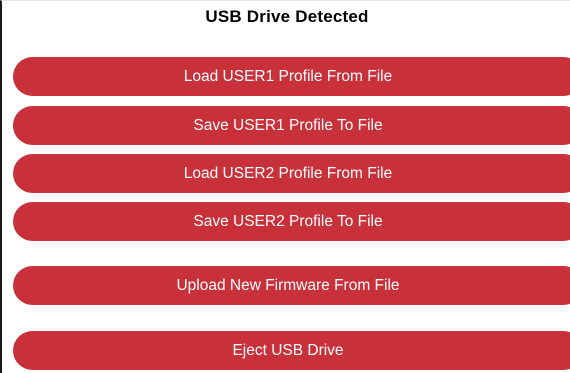  Describe the element at coordinates (288, 350) in the screenshot. I see `eject-usb-label: Eject USB Drive` at that location.